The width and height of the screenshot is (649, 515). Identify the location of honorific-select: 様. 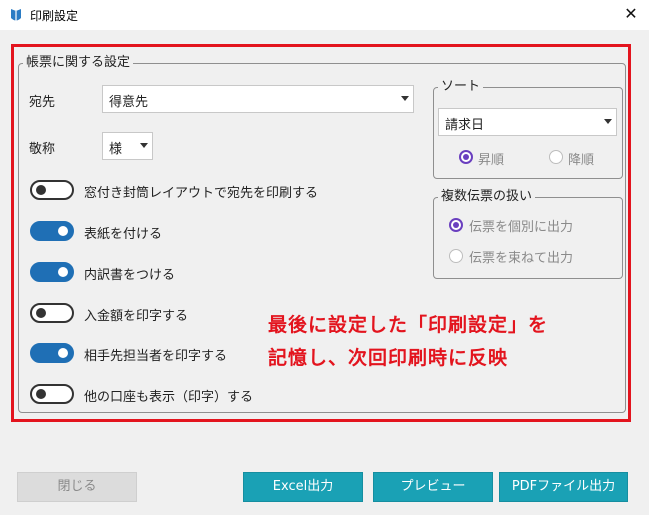
(127, 146).